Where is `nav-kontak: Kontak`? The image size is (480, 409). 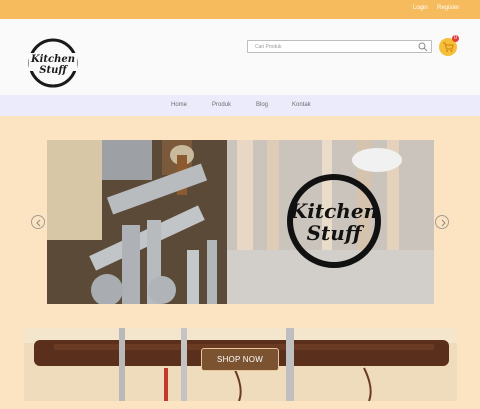
nav-kontak: Kontak is located at coordinates (301, 105).